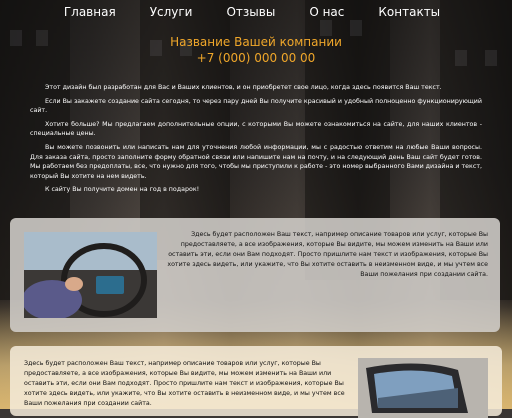 This screenshot has height=418, width=512. I want to click on driver-photo-illustration, so click(90, 275).